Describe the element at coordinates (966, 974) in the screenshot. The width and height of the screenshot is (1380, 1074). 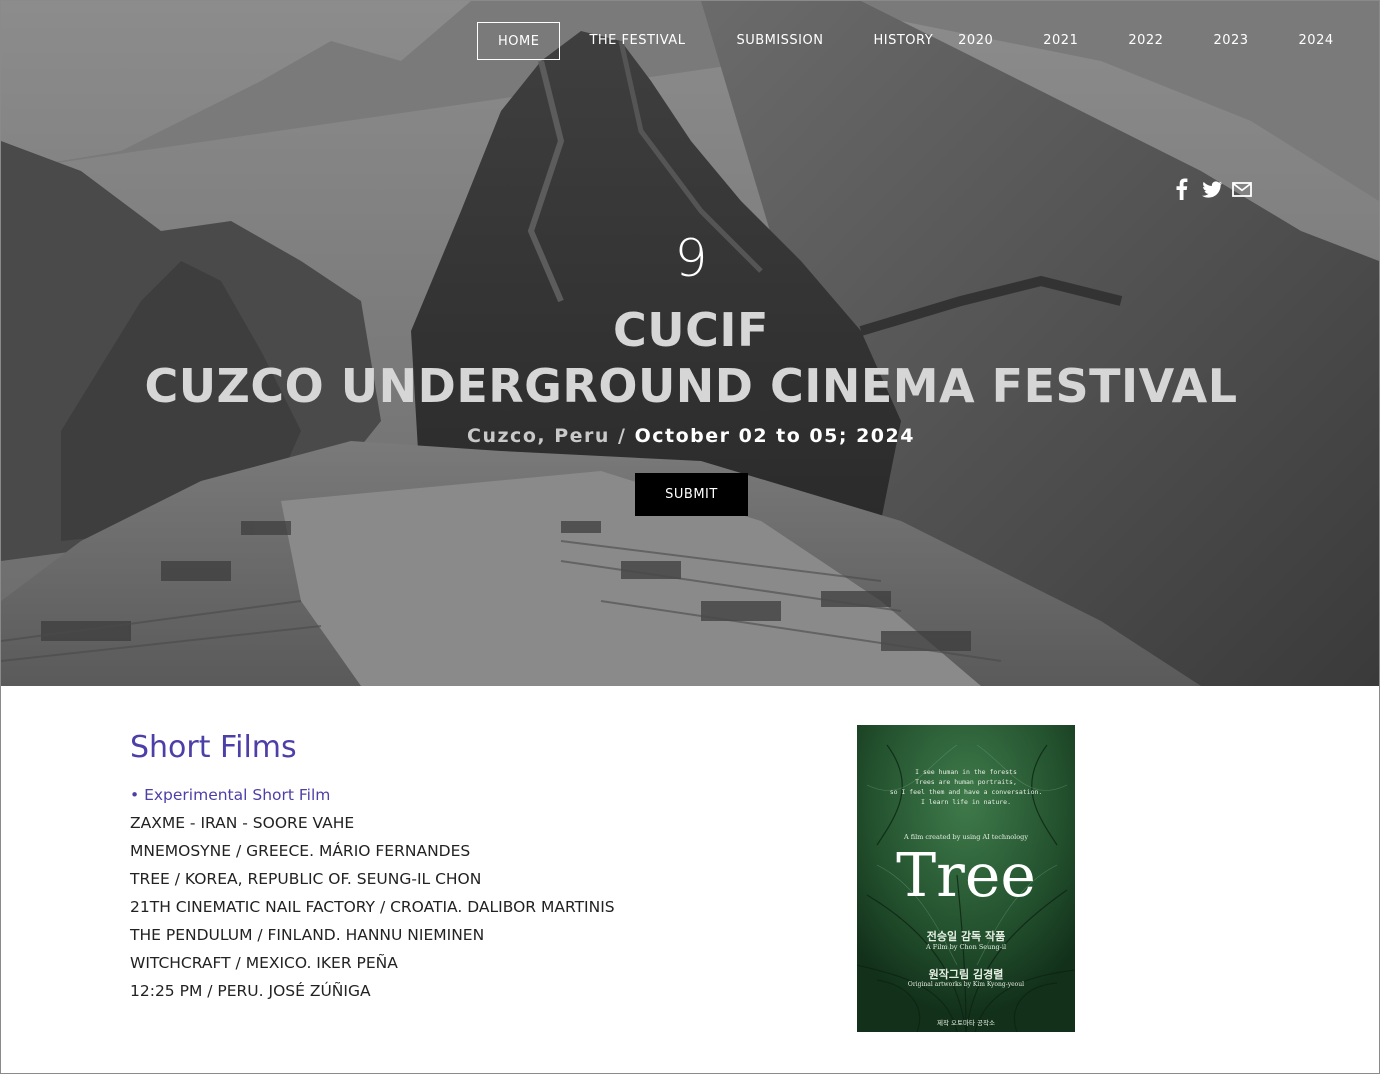
I see `poster-korean-artwork: 원작그림 김경렬` at that location.